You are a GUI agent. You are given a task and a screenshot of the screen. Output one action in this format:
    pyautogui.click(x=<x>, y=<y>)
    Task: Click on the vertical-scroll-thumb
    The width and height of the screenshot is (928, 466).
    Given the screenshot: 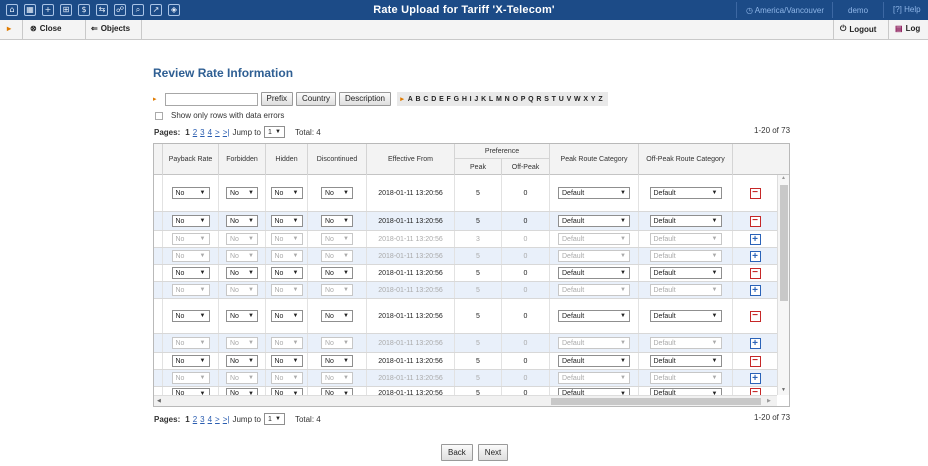 What is the action you would take?
    pyautogui.click(x=784, y=243)
    